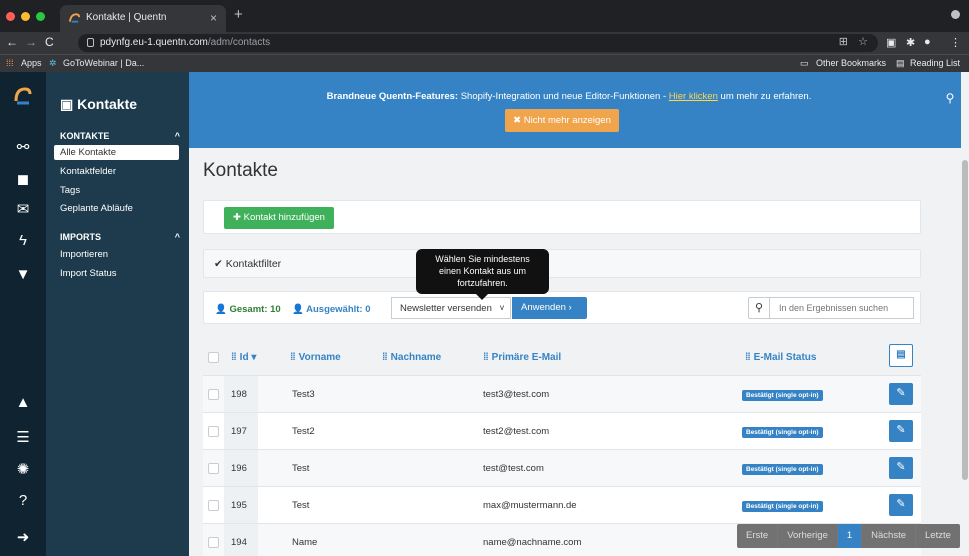 Image resolution: width=969 pixels, height=556 pixels. I want to click on bookmark-star-icon: ☆, so click(863, 41).